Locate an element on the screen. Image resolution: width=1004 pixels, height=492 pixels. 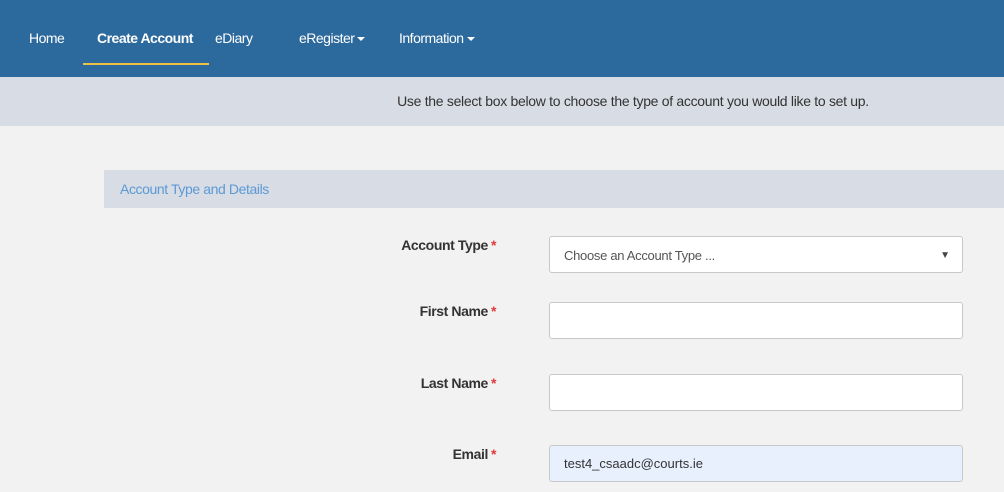
nav-create-account-label: Create Account is located at coordinates (145, 38).